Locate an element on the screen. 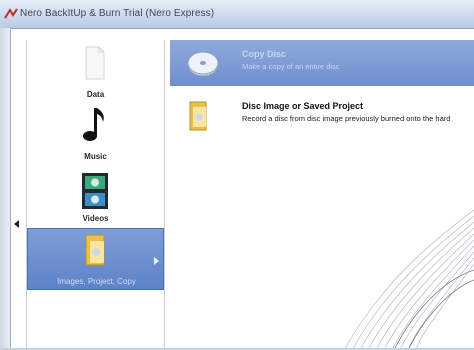 The height and width of the screenshot is (350, 474). decorative-swoosh-graphic is located at coordinates (408, 279).